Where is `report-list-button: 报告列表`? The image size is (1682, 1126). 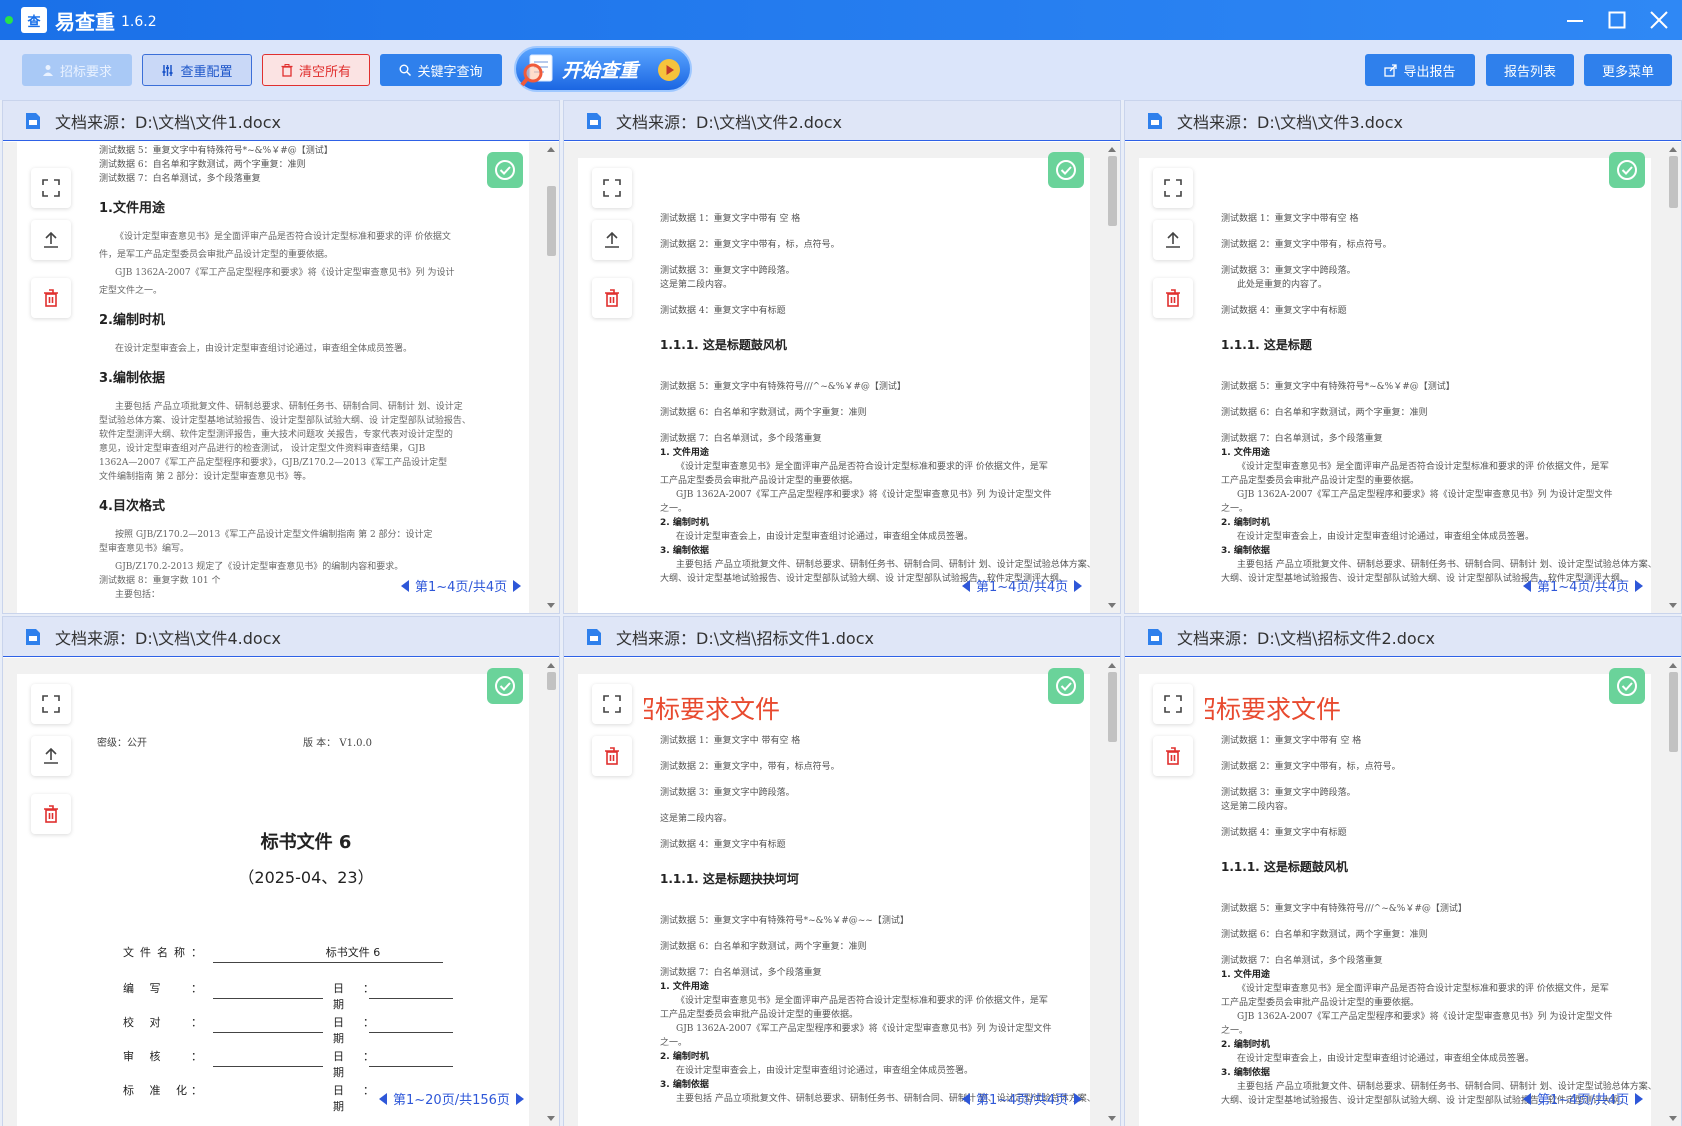
report-list-button: 报告列表 is located at coordinates (1530, 70).